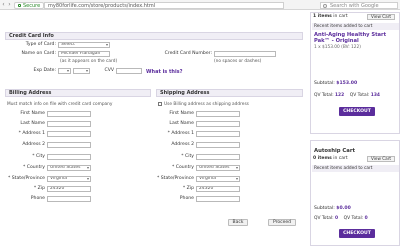 This screenshot has height=250, width=400. What do you see at coordinates (336, 83) in the screenshot?
I see `cart-subtotal: Subtotal: $153.00` at bounding box center [336, 83].